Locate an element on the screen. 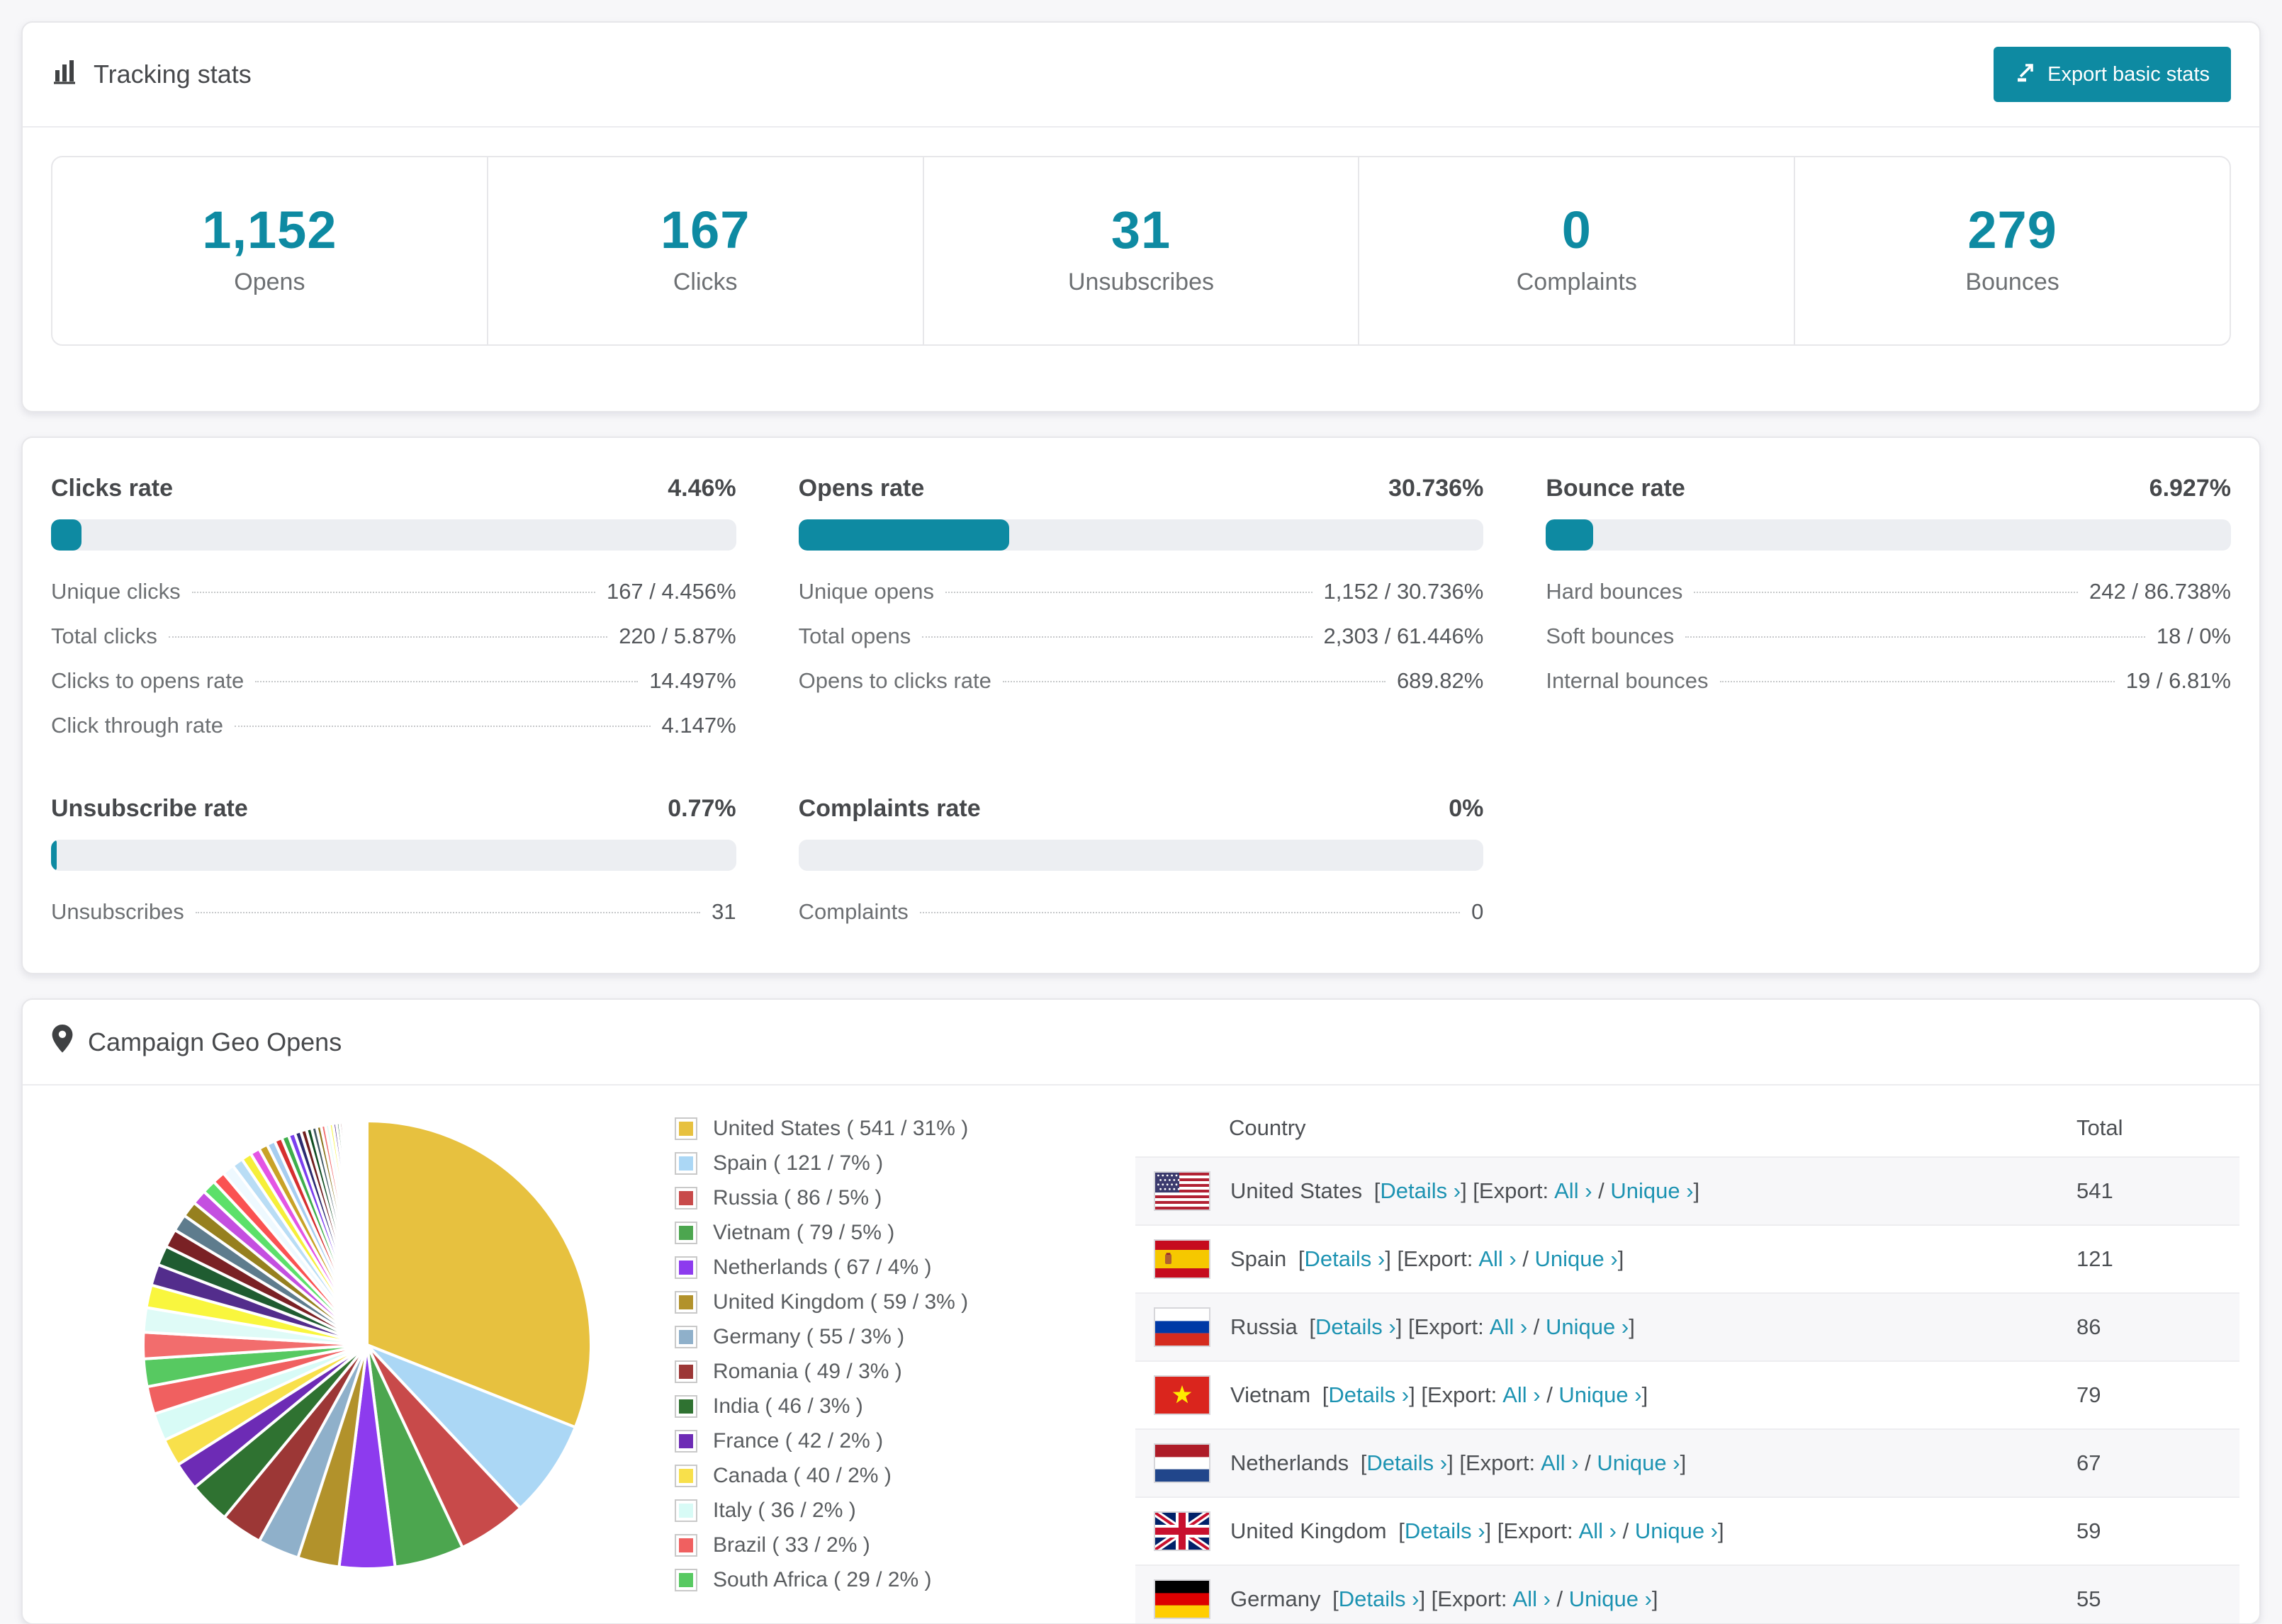 This screenshot has height=1624, width=2282. geo-title-row: Campaign Geo Opens is located at coordinates (196, 1042).